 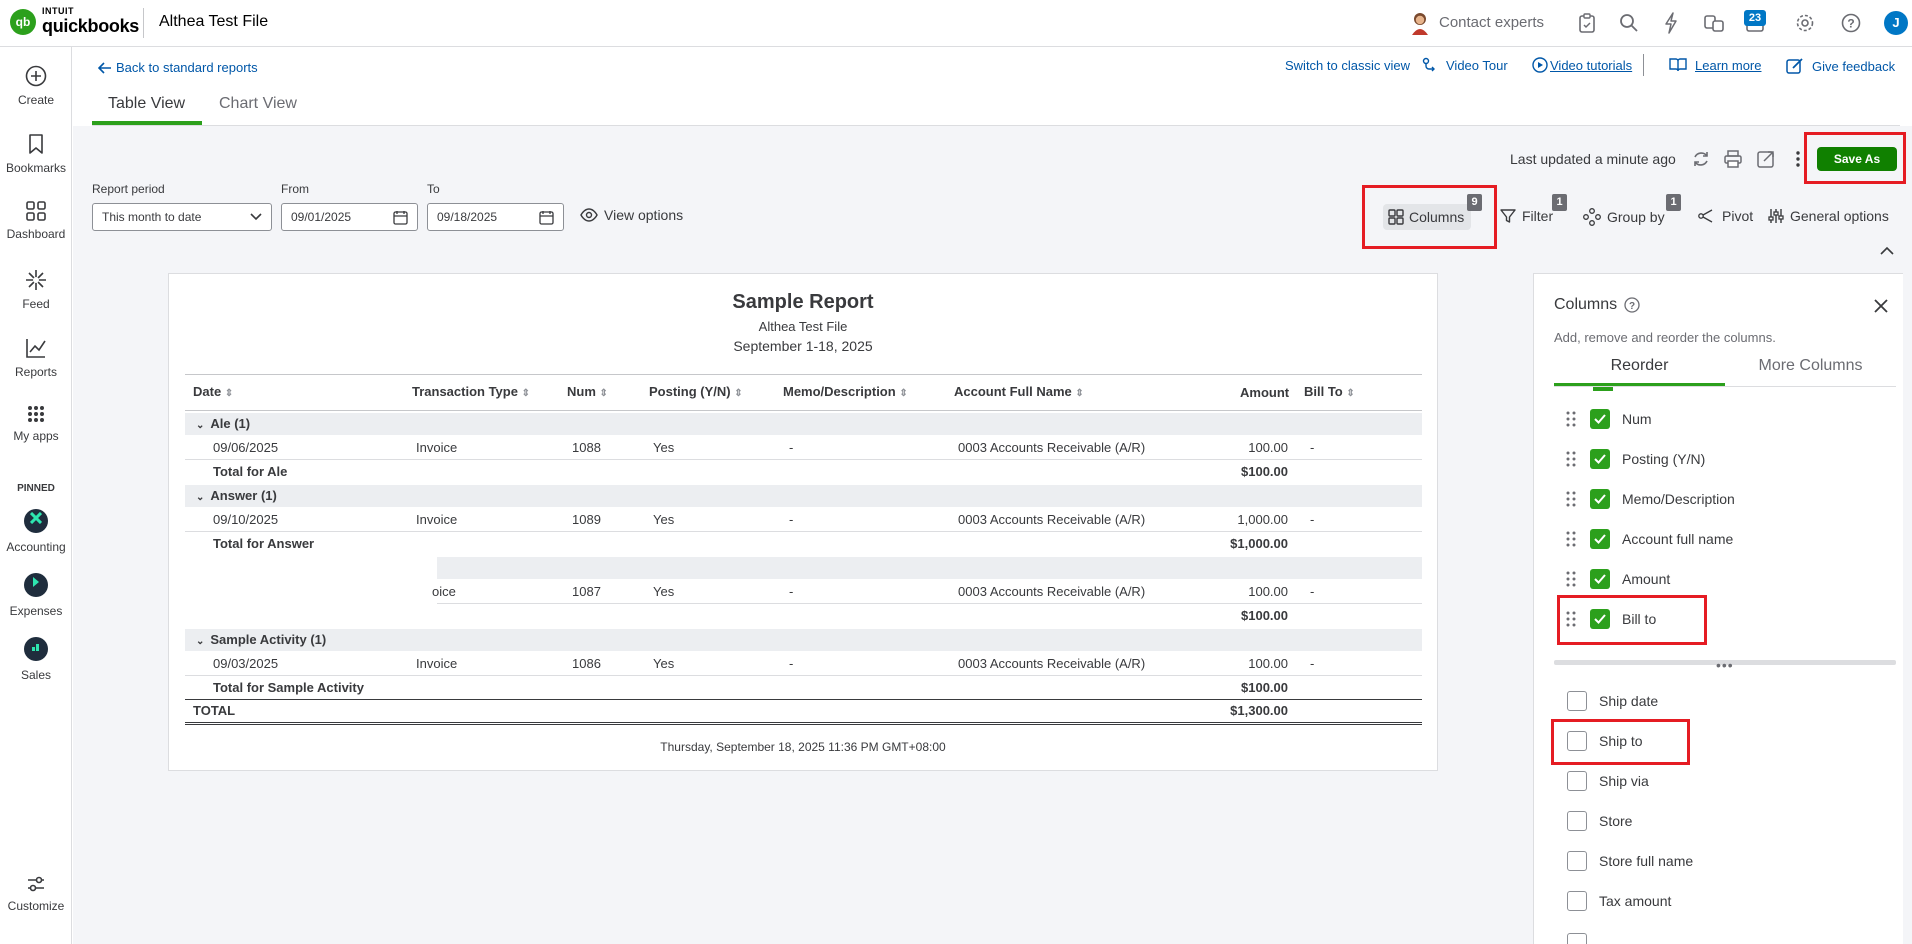 I want to click on nav-reports: Reports, so click(x=36, y=358).